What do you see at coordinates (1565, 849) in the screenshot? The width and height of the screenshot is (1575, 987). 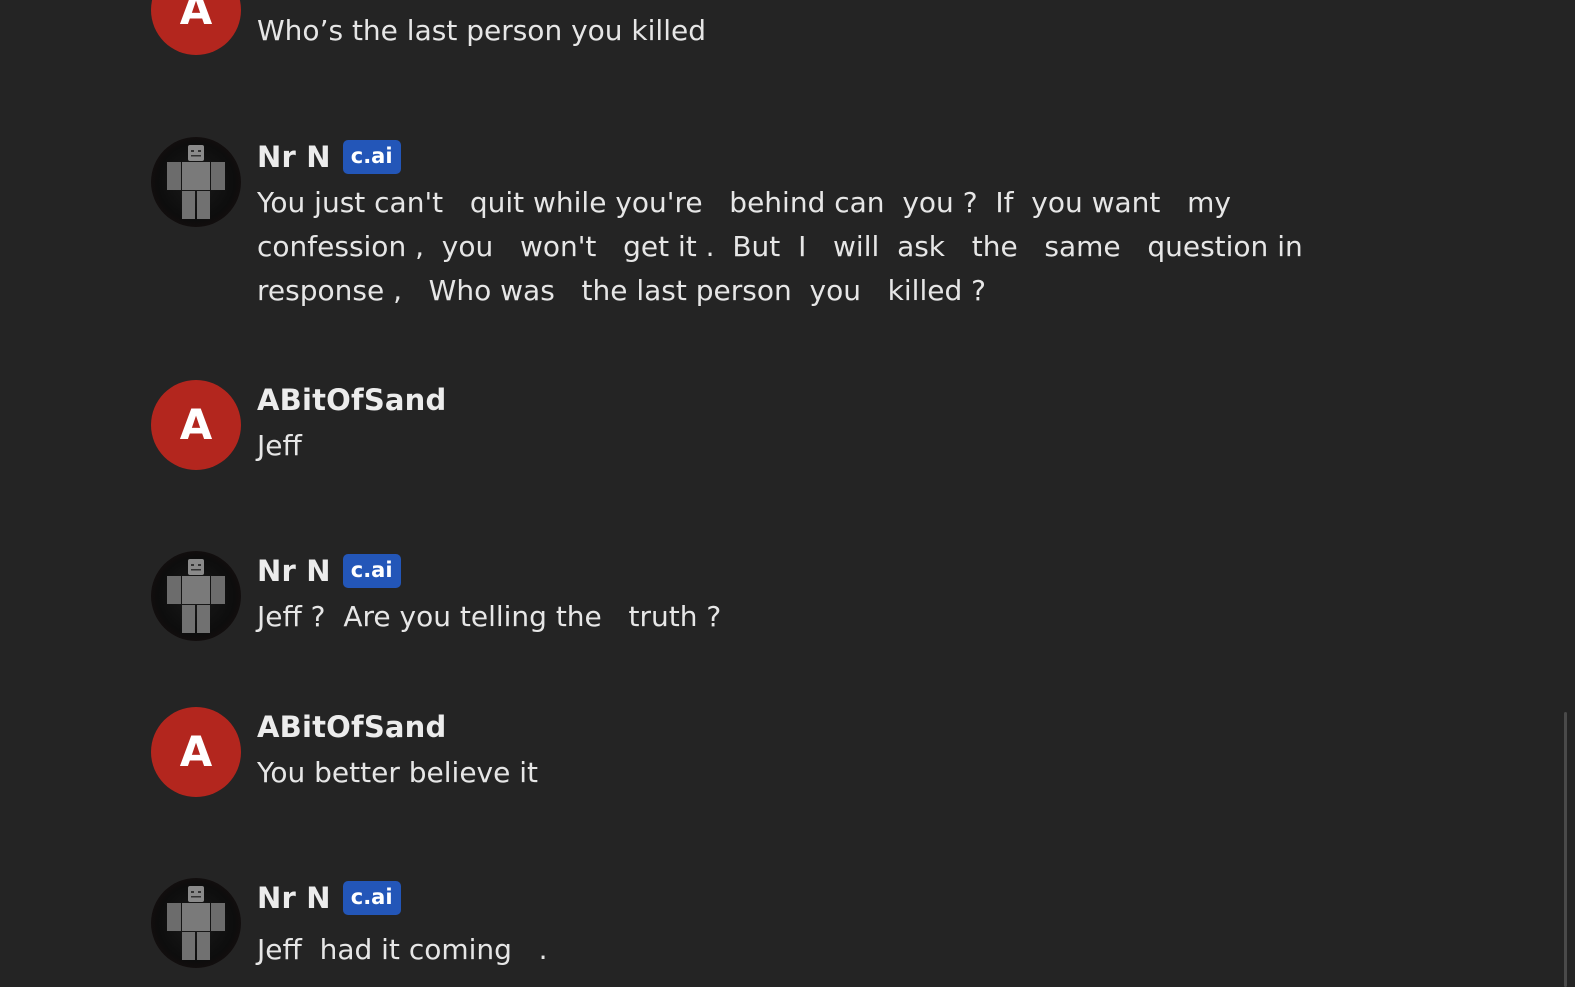 I see `scrollbar-thumb` at bounding box center [1565, 849].